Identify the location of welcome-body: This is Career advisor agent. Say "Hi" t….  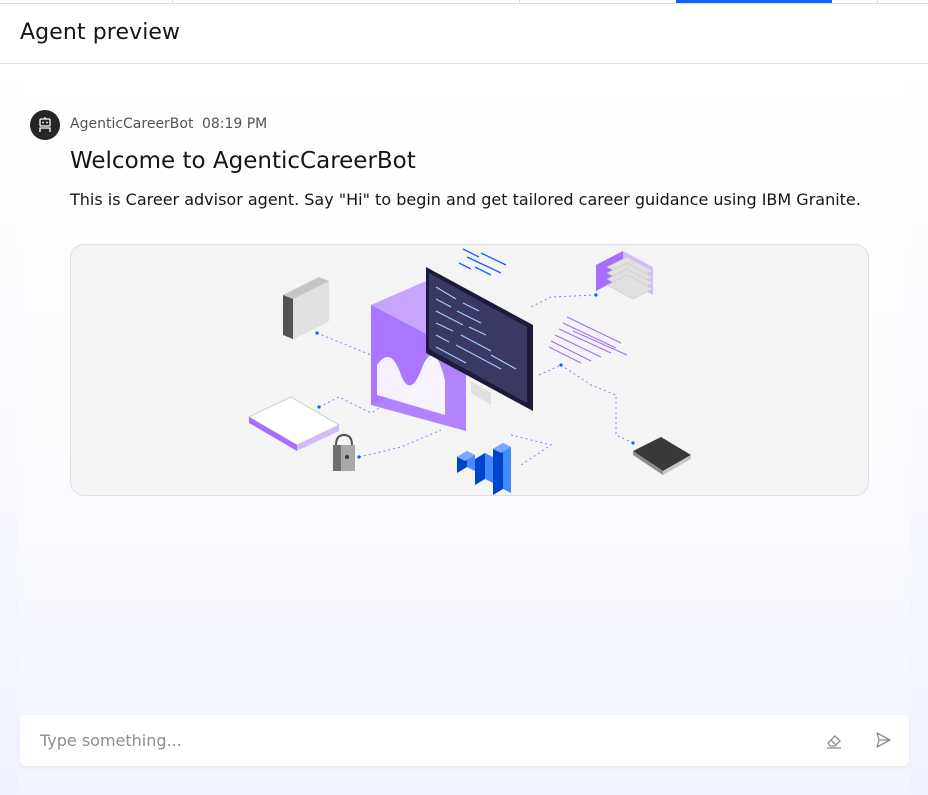
(465, 199).